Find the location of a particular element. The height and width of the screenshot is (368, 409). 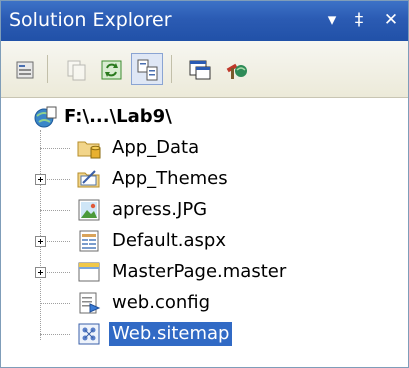

special-folder-icon is located at coordinates (89, 150).